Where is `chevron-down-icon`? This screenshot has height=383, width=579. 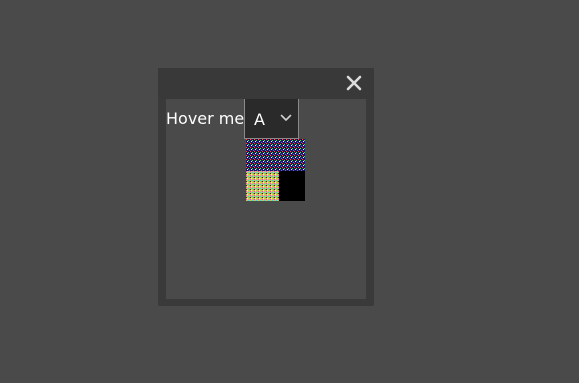
chevron-down-icon is located at coordinates (286, 117).